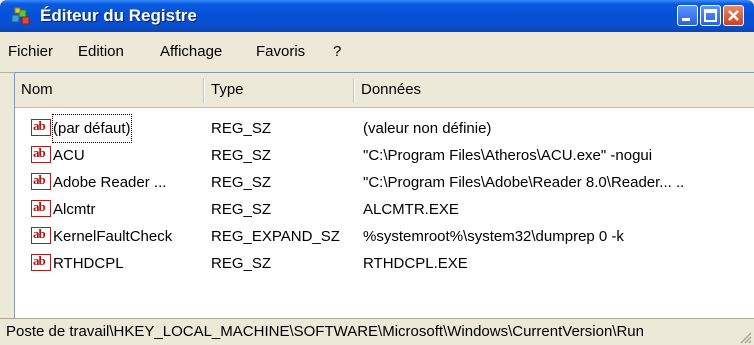 This screenshot has width=754, height=345. I want to click on value-data: RTHDCPL.EXE, so click(415, 263).